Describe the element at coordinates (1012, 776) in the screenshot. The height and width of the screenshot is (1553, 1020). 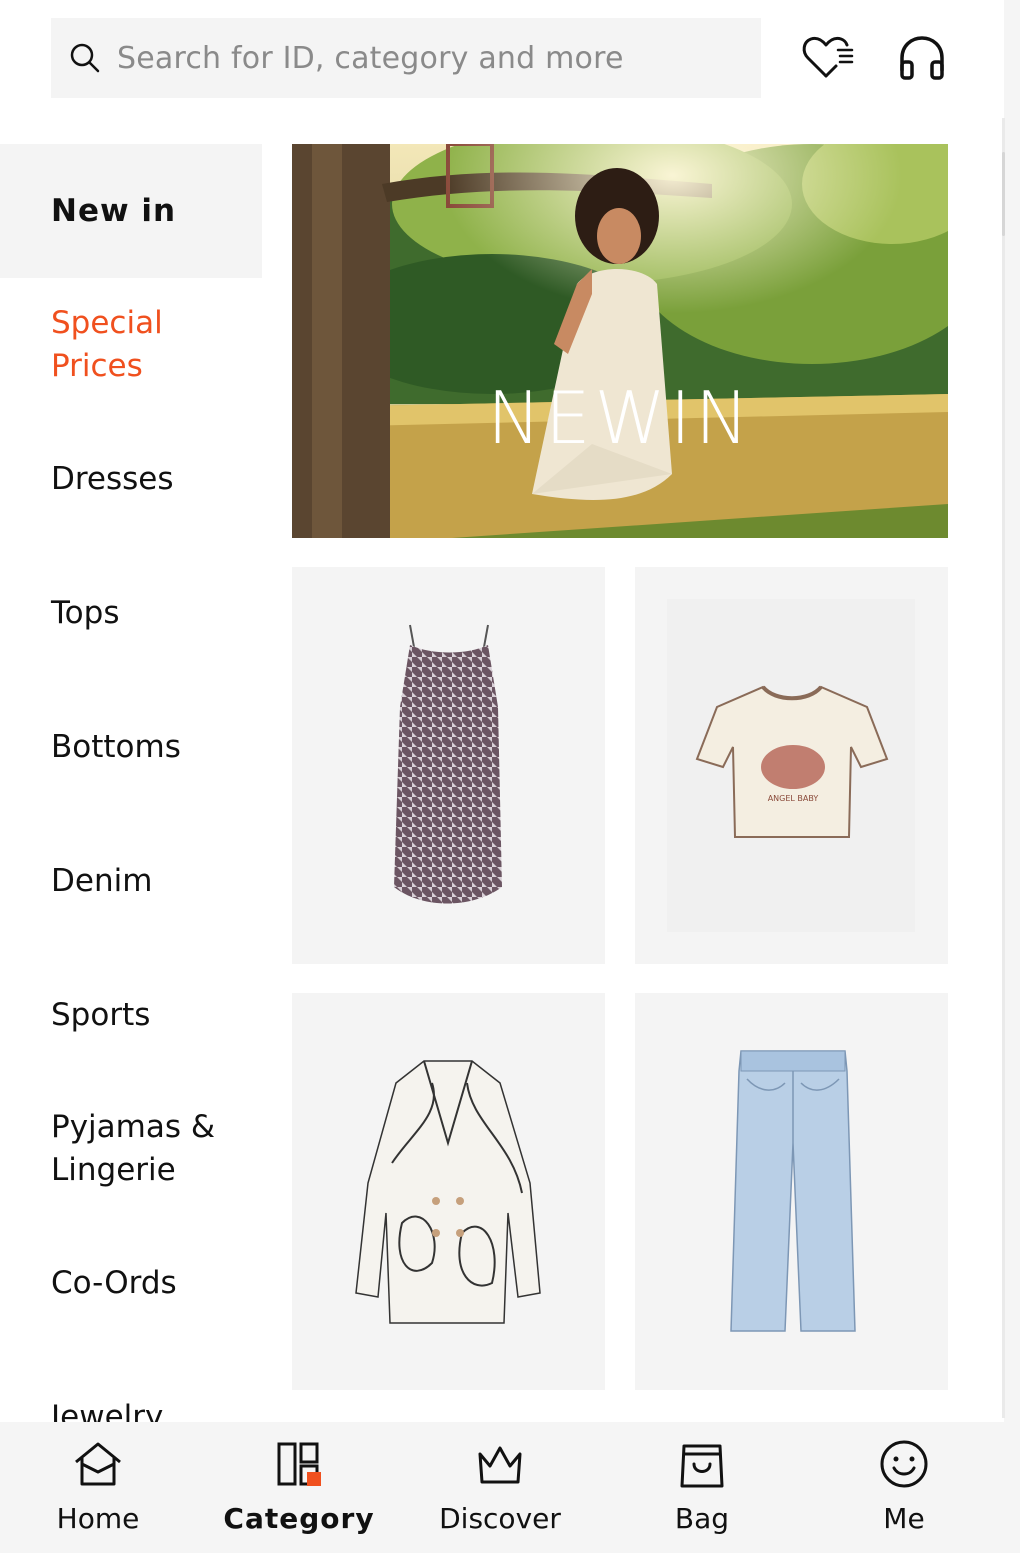
I see `right-gutter` at that location.